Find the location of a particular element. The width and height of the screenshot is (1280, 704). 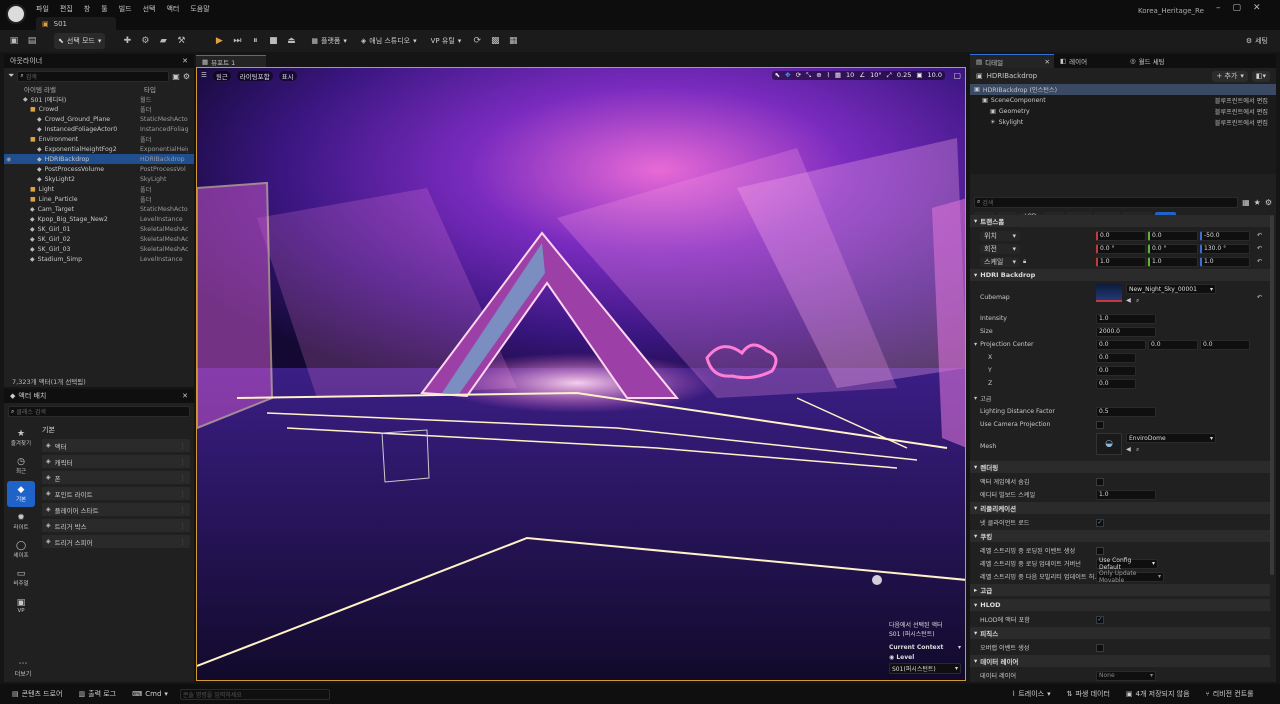

outliner-row: ◆ S01 (에디터) 월드 is located at coordinates (99, 99).